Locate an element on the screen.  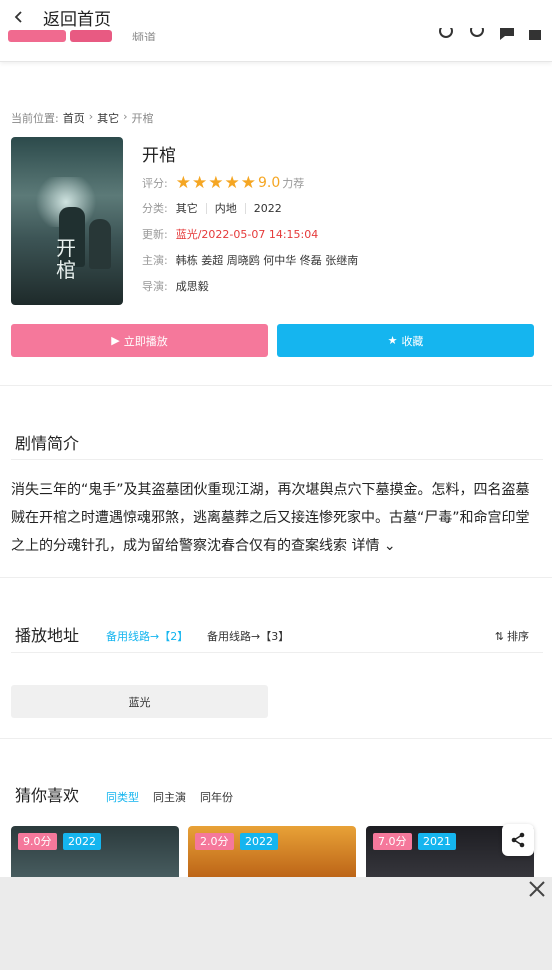
episode-button: 蓝光 is located at coordinates (139, 701).